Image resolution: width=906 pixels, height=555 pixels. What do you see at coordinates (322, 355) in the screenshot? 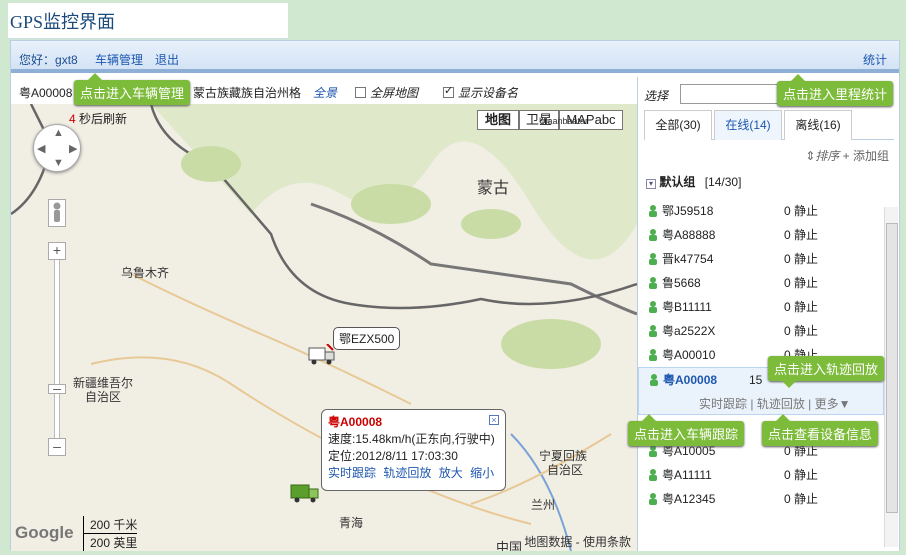
I see `truck-icon-white` at bounding box center [322, 355].